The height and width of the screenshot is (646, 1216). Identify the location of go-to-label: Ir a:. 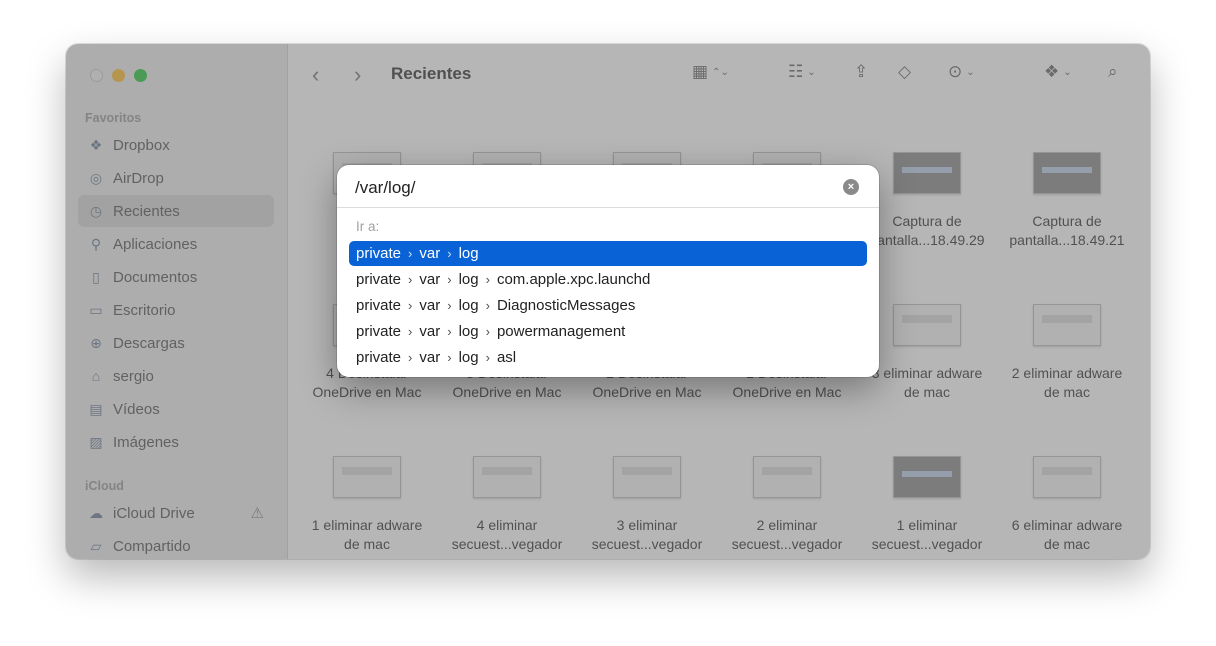
(368, 226).